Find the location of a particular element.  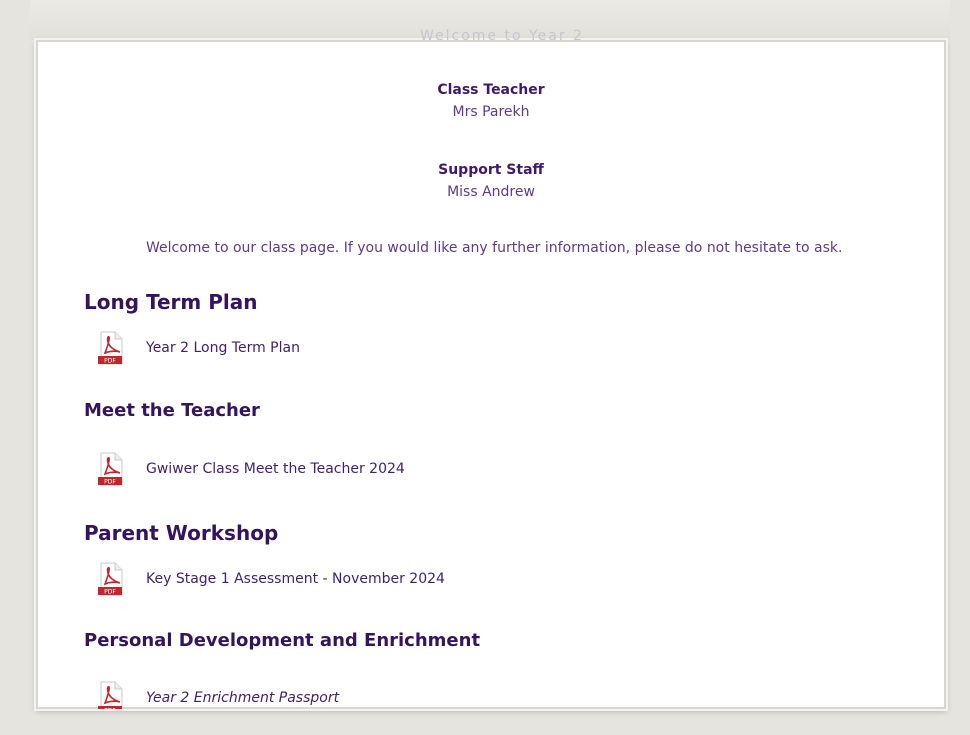

section-heading-long-term-plan: Long Term Plan is located at coordinates (171, 302).